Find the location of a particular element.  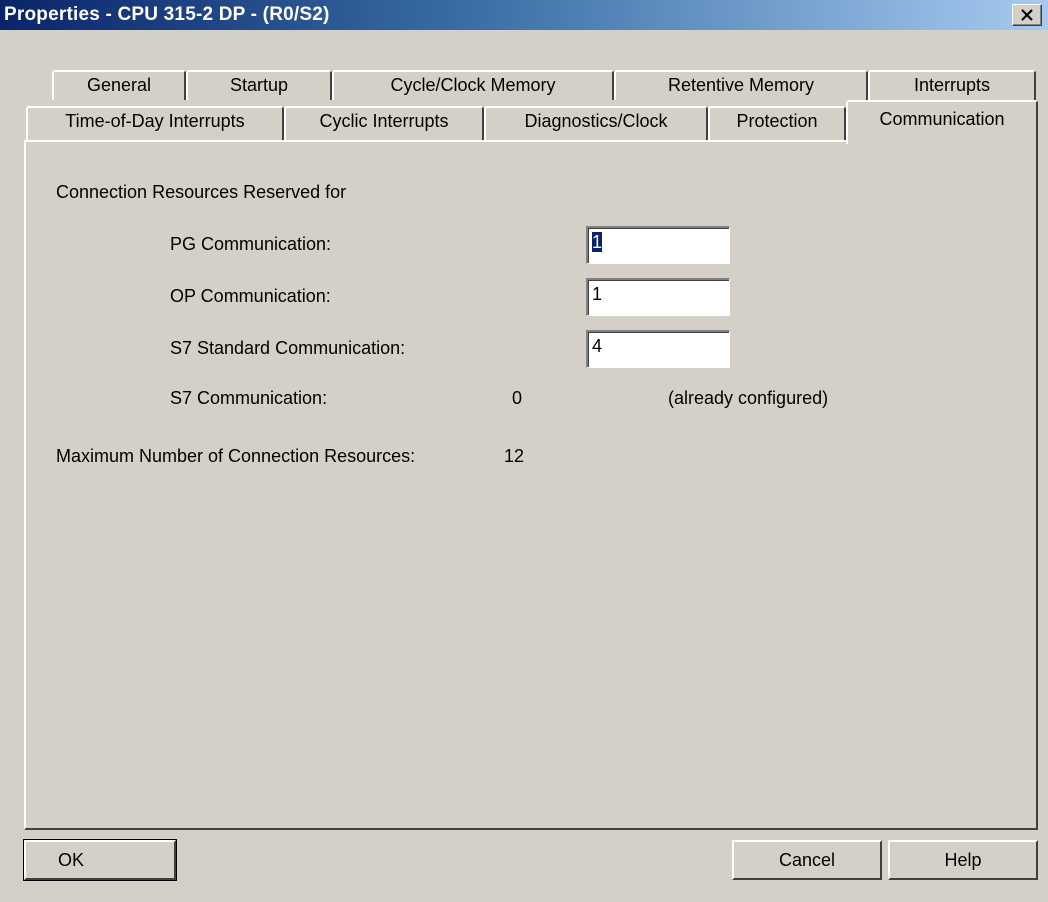

tab-protection: Protection is located at coordinates (777, 123).